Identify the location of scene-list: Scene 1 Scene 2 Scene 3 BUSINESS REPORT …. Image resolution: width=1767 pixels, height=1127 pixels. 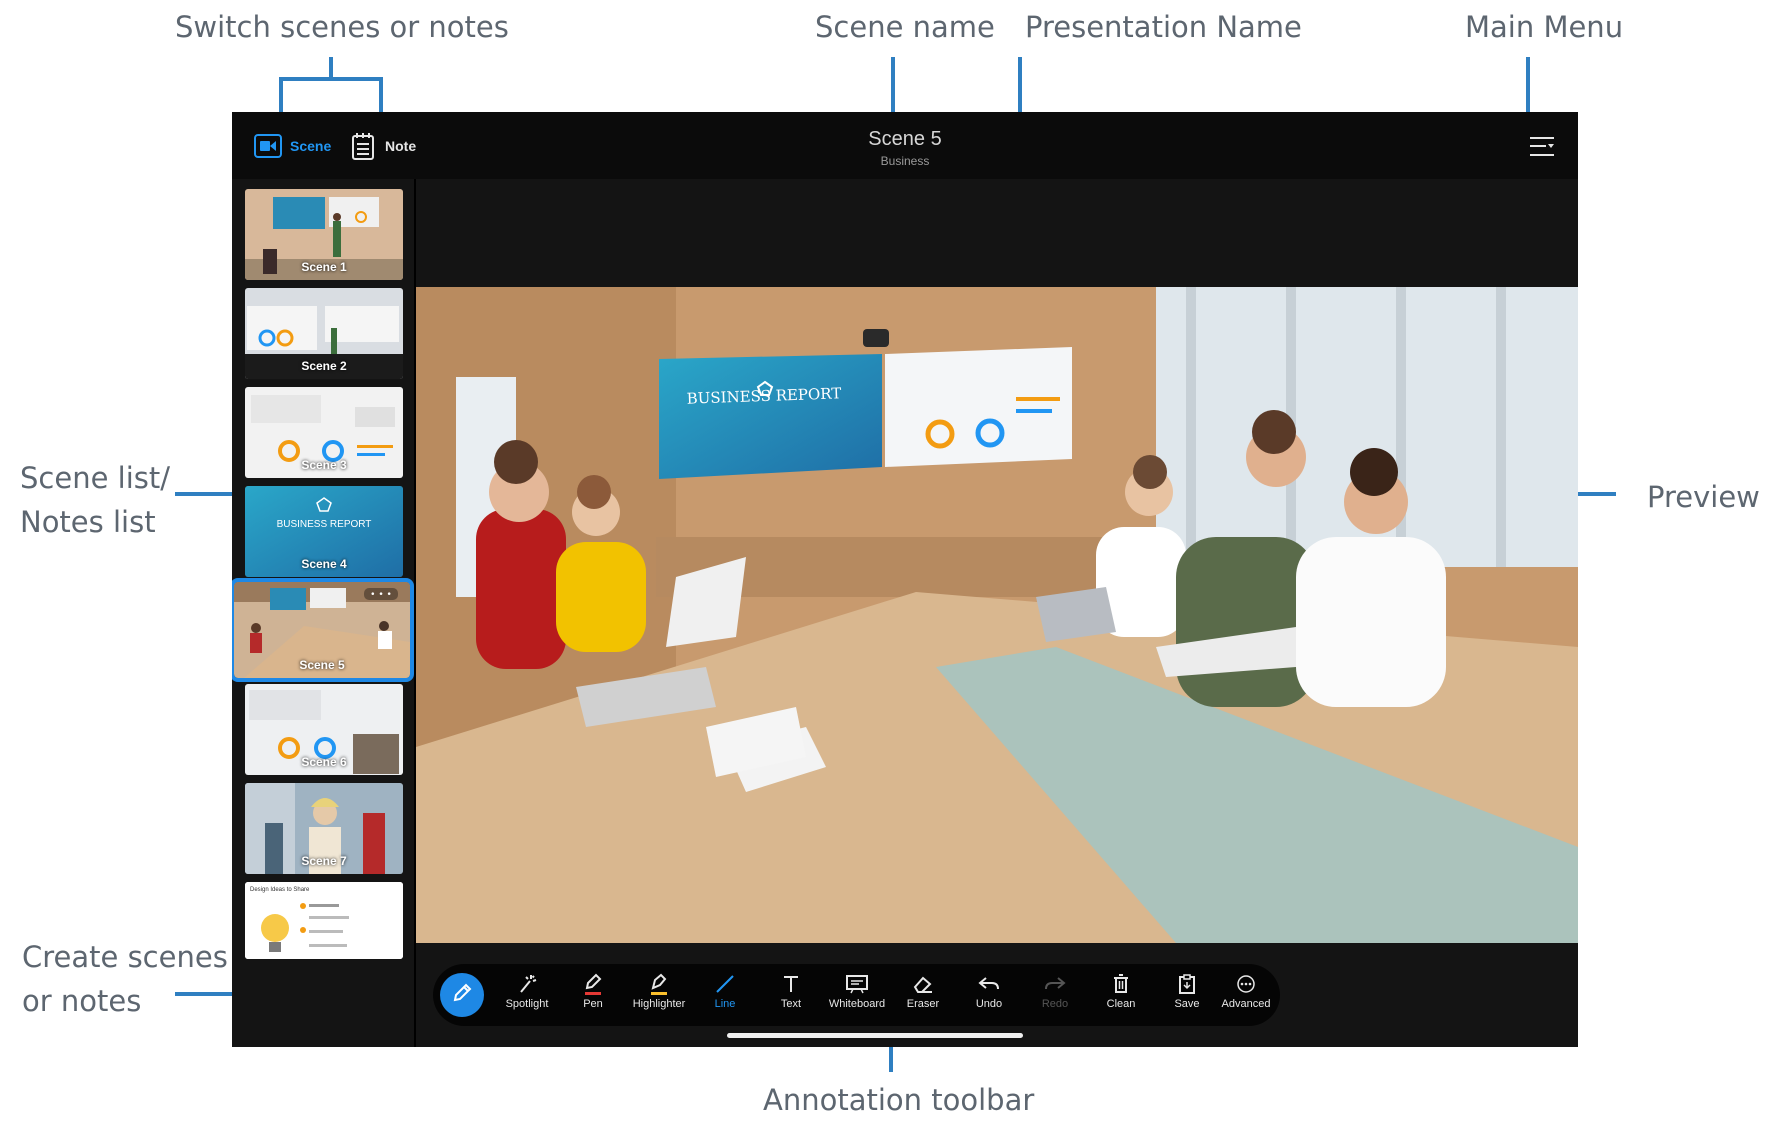
(324, 613).